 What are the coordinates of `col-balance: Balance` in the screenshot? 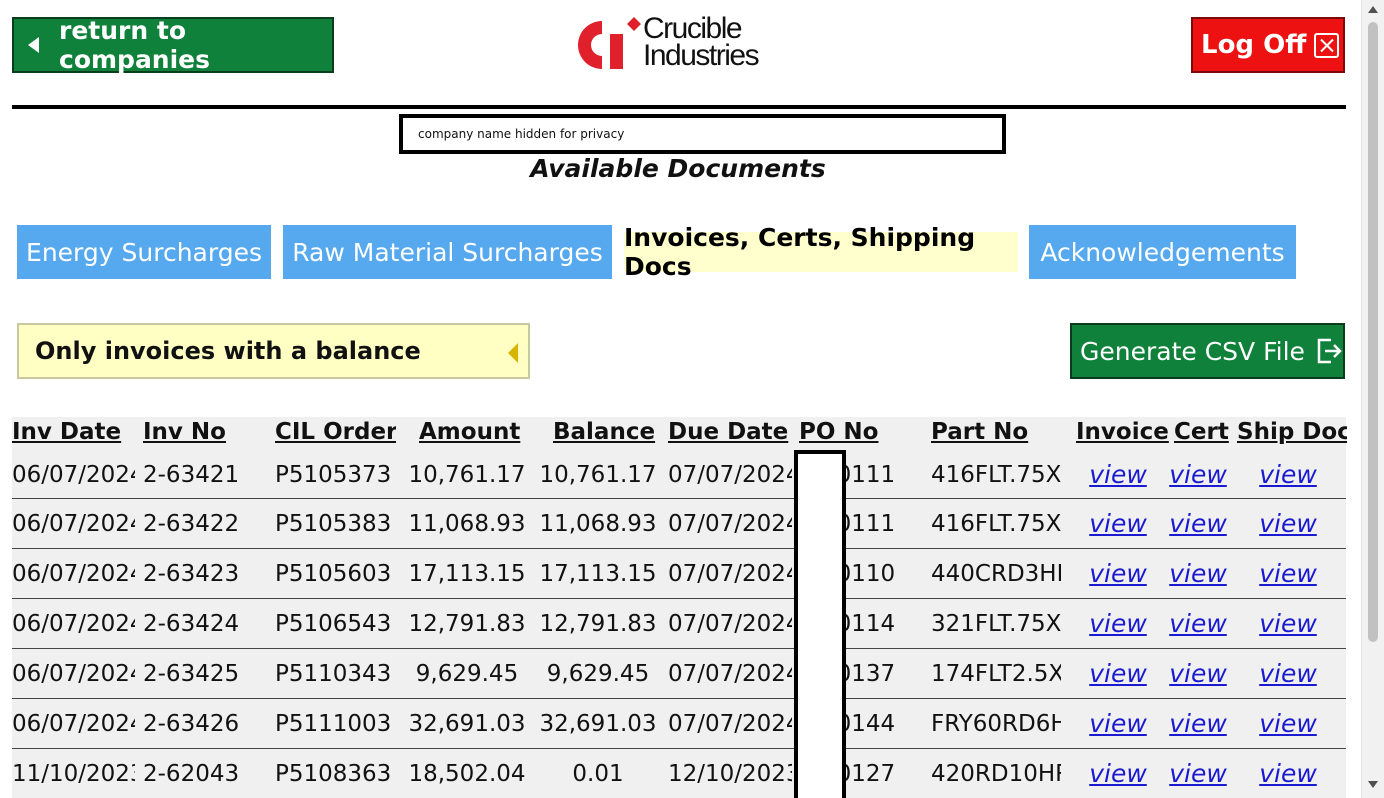 It's located at (613, 432).